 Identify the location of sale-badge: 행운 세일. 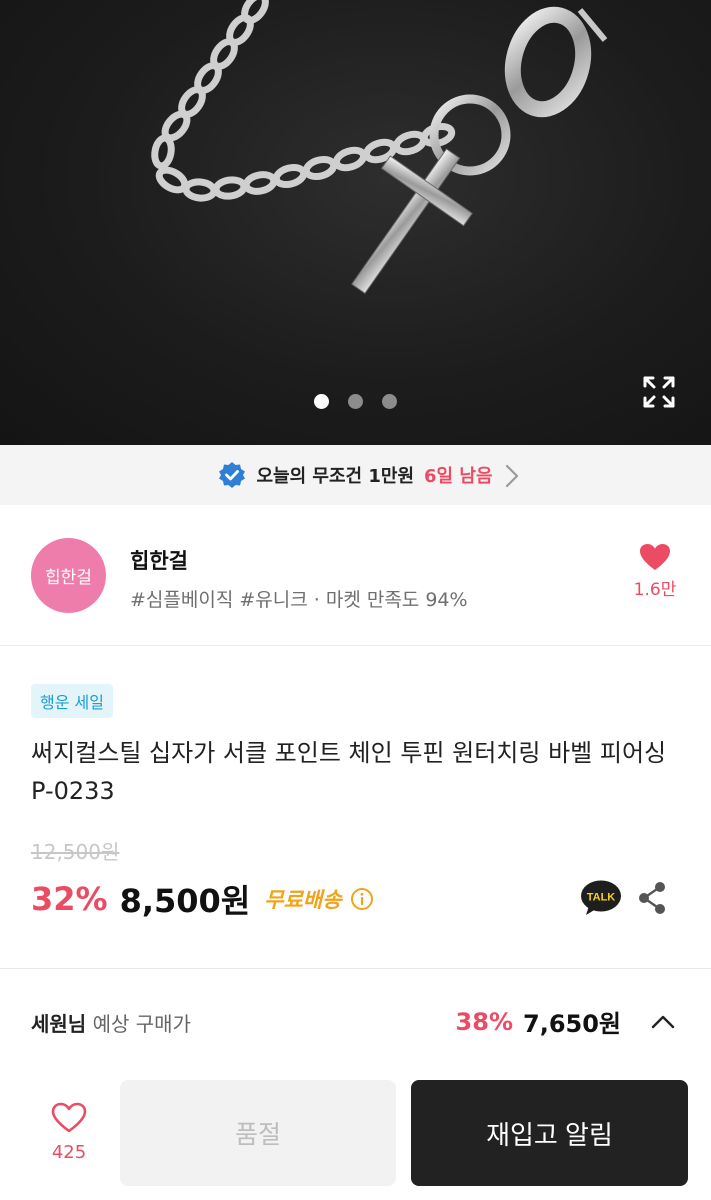
(72, 701).